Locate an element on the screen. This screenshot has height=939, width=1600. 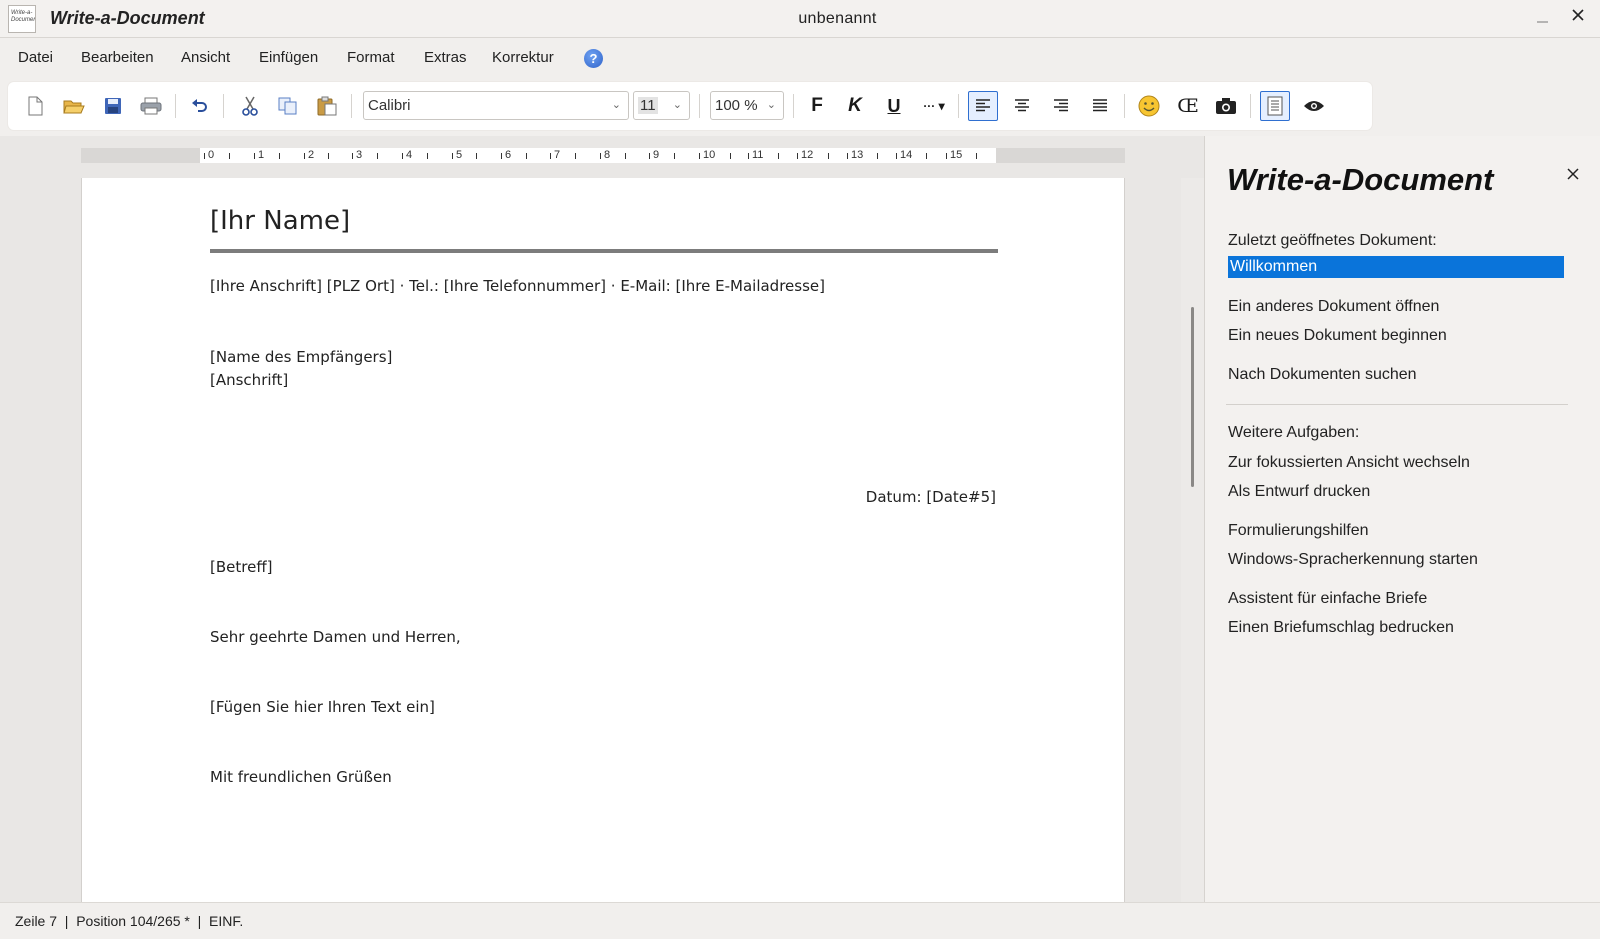
special-character-button: Œ is located at coordinates (1188, 106).